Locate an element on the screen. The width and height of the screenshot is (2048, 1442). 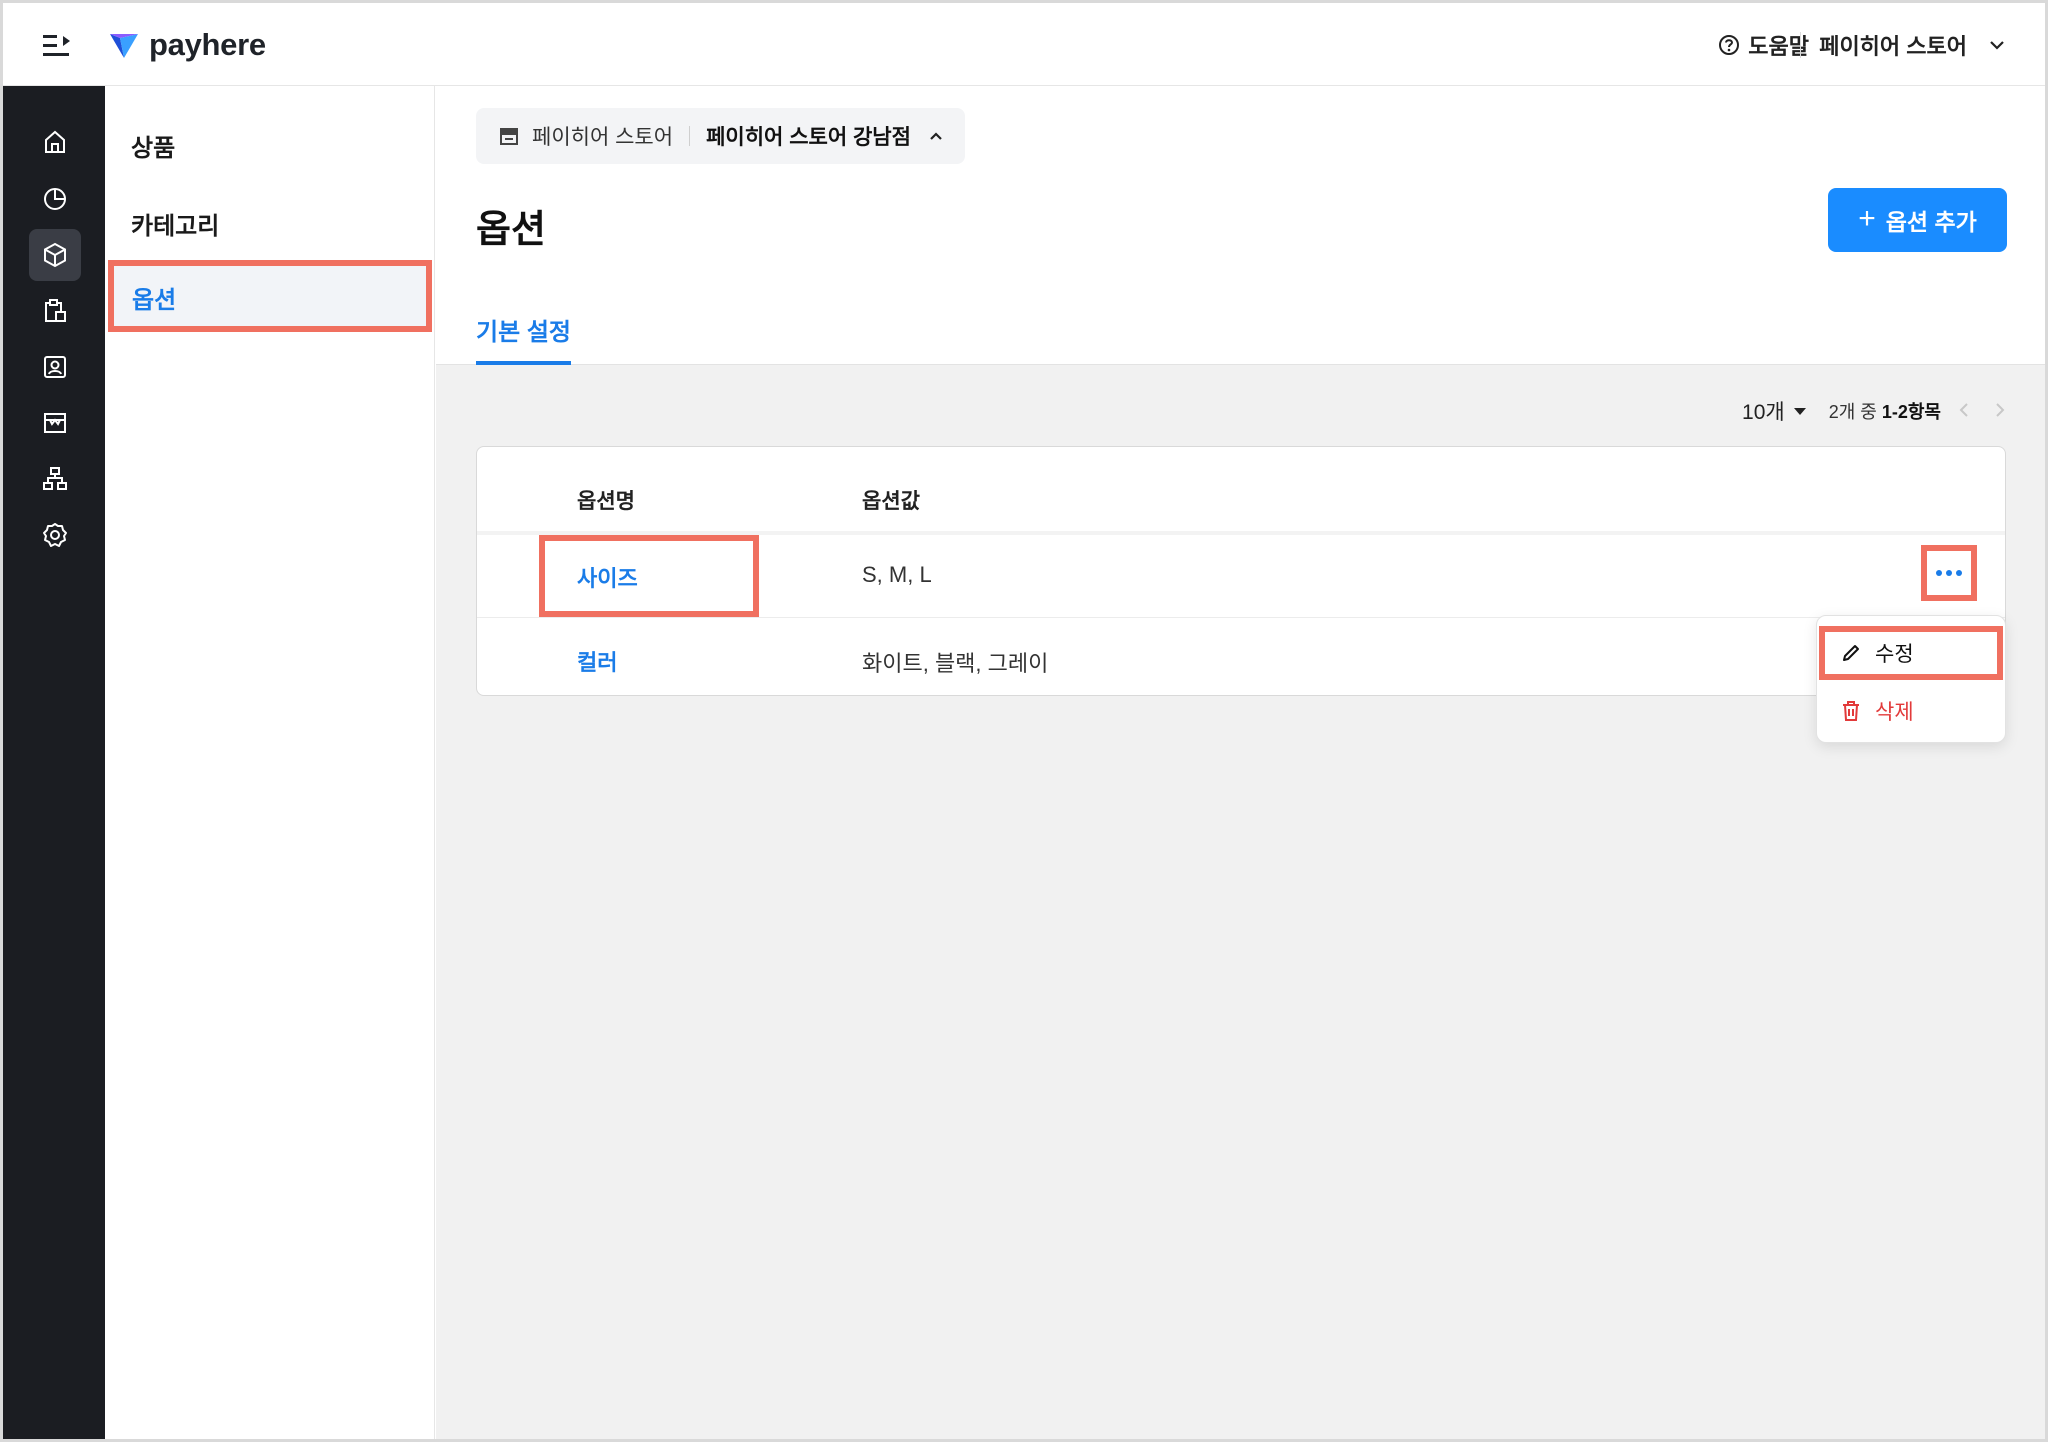
row-action-menu: 수정 삭제 is located at coordinates (1911, 679).